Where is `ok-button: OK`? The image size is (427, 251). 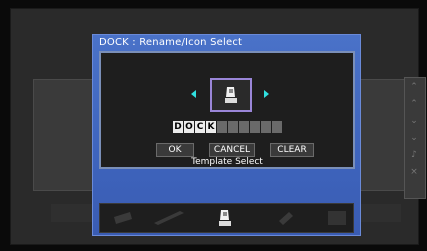
ok-button: OK is located at coordinates (175, 150).